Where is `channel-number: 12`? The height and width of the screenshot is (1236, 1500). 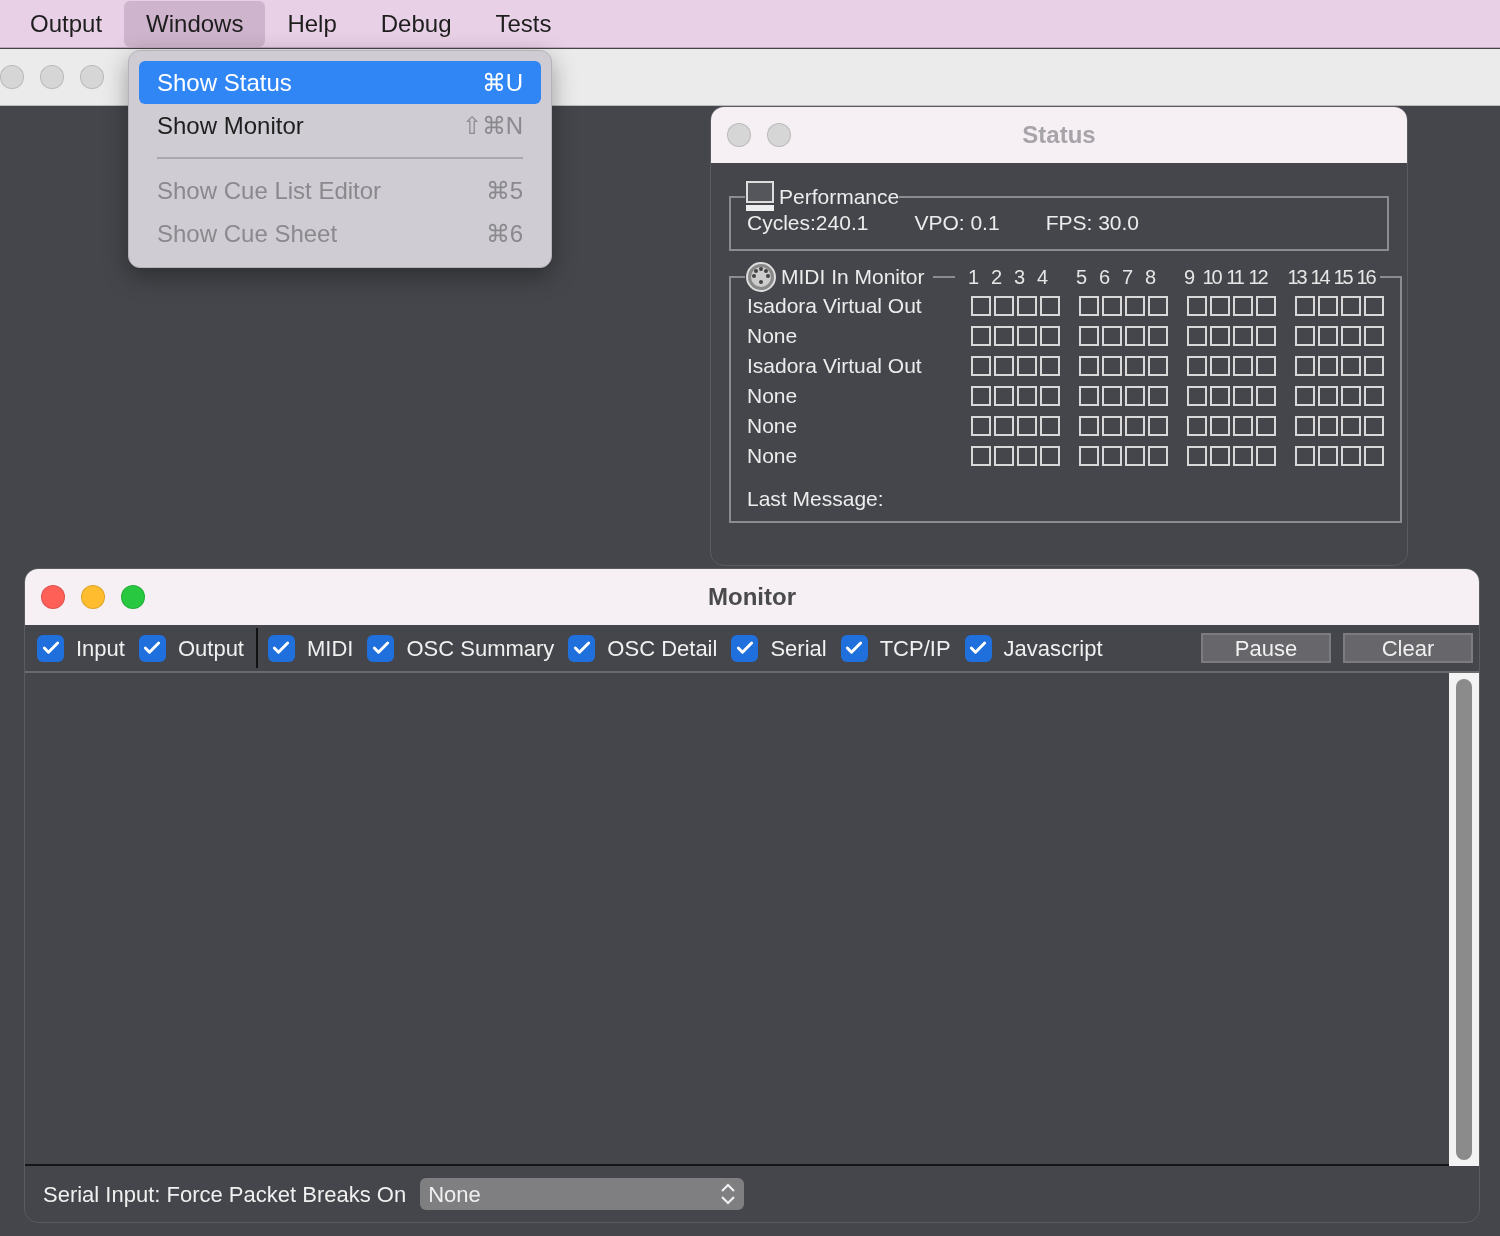 channel-number: 12 is located at coordinates (1257, 277).